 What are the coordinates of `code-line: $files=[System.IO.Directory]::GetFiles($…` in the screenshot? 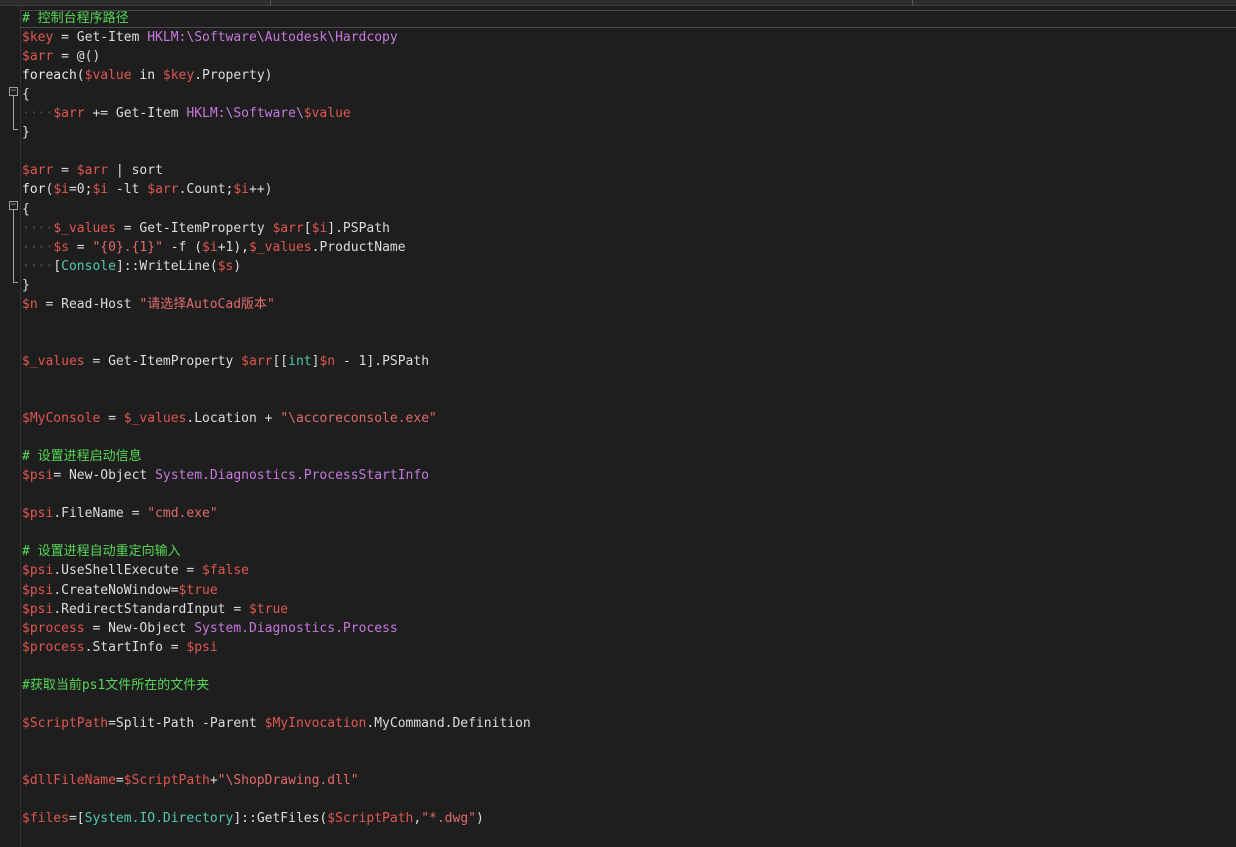 It's located at (253, 818).